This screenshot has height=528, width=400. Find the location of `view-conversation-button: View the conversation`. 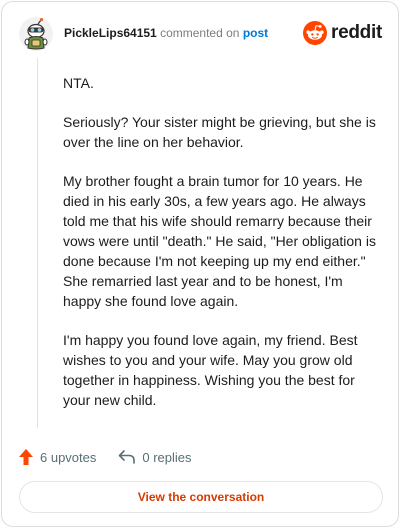

view-conversation-button: View the conversation is located at coordinates (201, 497).